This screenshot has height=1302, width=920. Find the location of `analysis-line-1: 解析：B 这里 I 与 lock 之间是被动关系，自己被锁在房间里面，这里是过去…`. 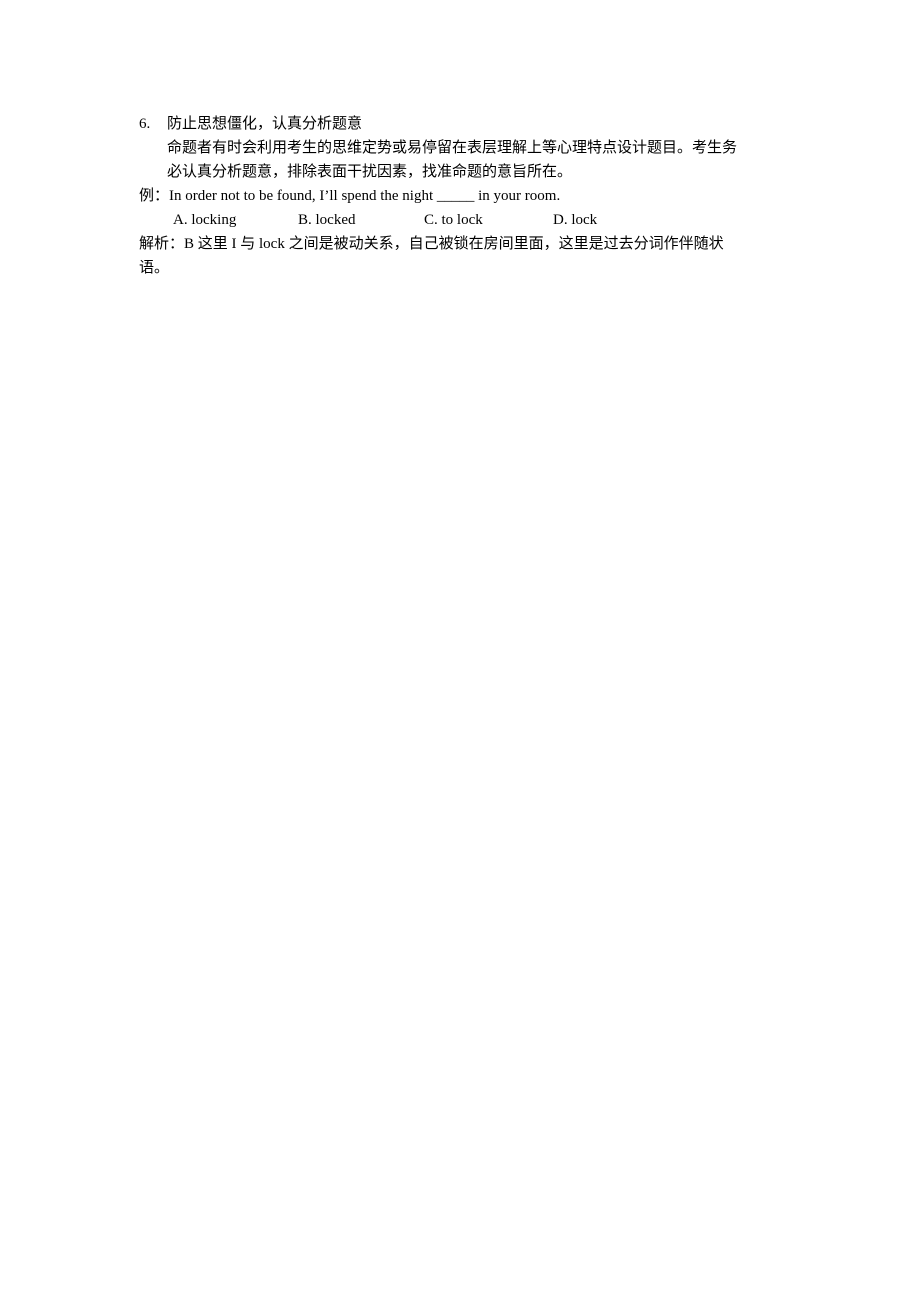

analysis-line-1: 解析：B 这里 I 与 lock 之间是被动关系，自己被锁在房间里面，这里是过去… is located at coordinates (431, 244).